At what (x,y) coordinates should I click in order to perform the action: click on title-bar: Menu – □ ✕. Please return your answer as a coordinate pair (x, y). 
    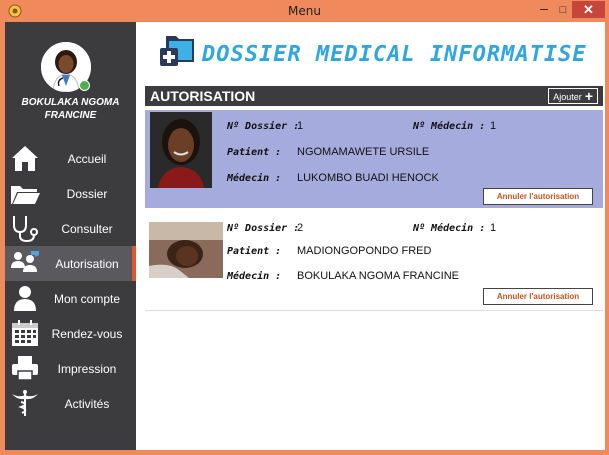
    Looking at the image, I should click on (304, 11).